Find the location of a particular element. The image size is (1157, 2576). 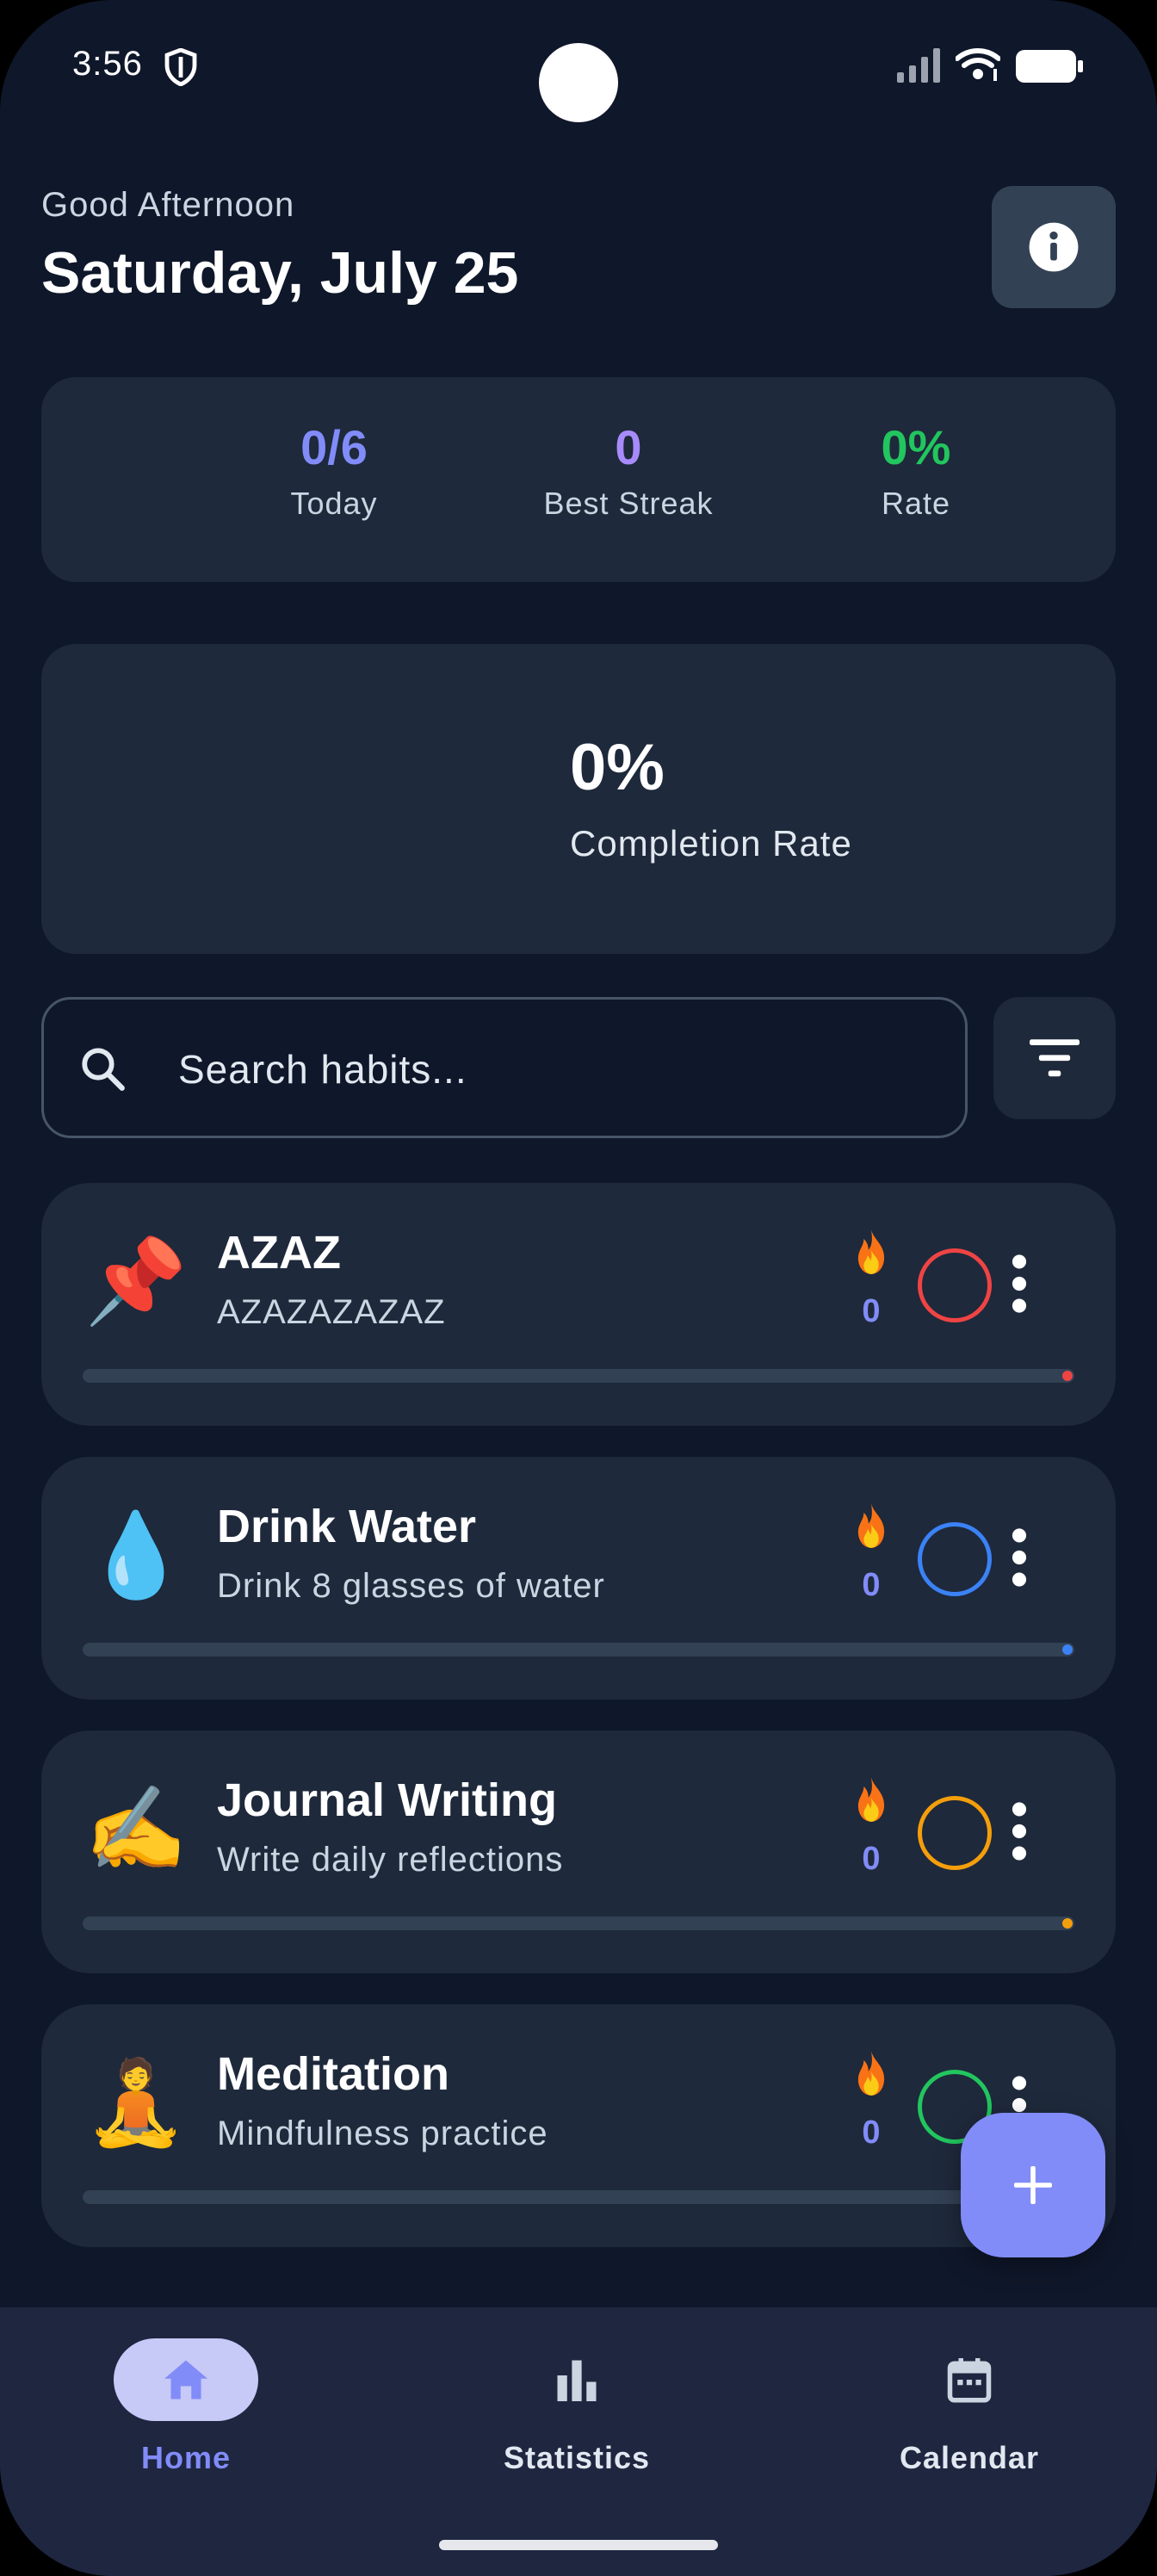

nav-label-statistics: Statistics is located at coordinates (577, 2457).